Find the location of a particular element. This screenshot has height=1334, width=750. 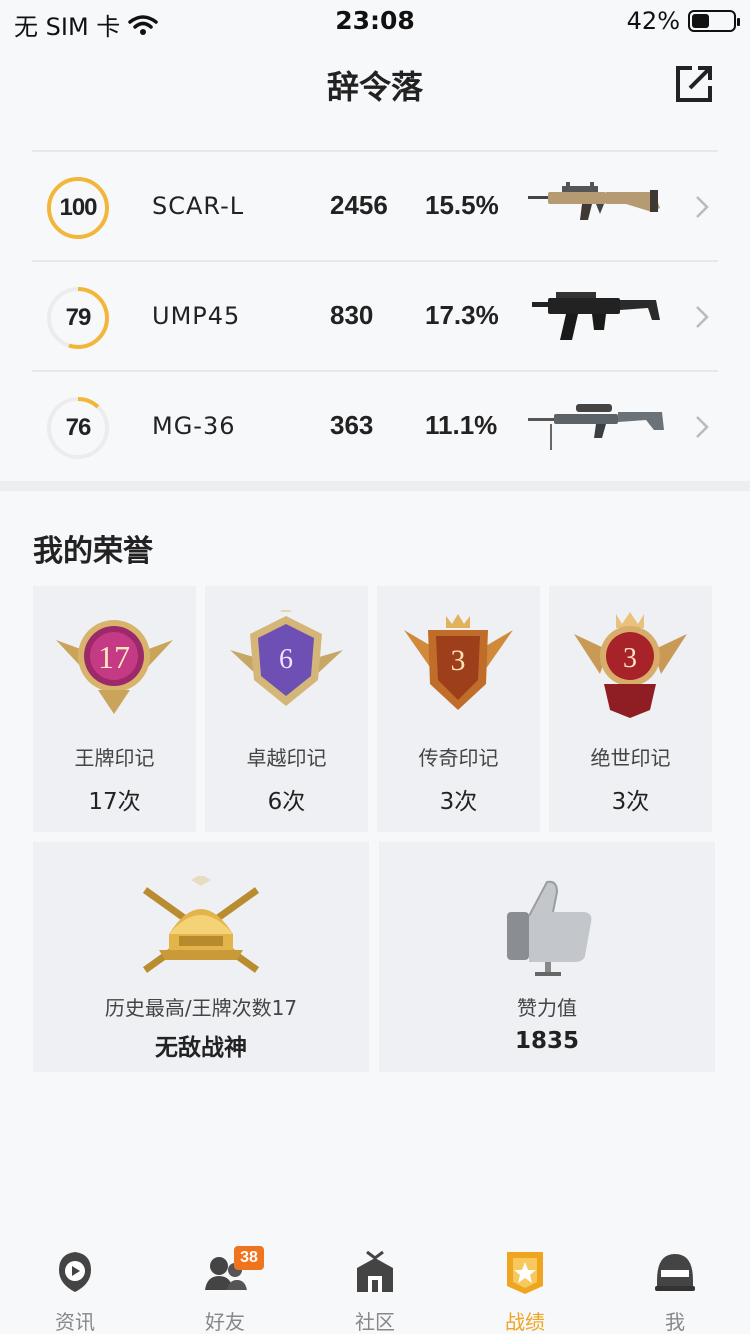

weapon-rate: 15.5% is located at coordinates (462, 205).